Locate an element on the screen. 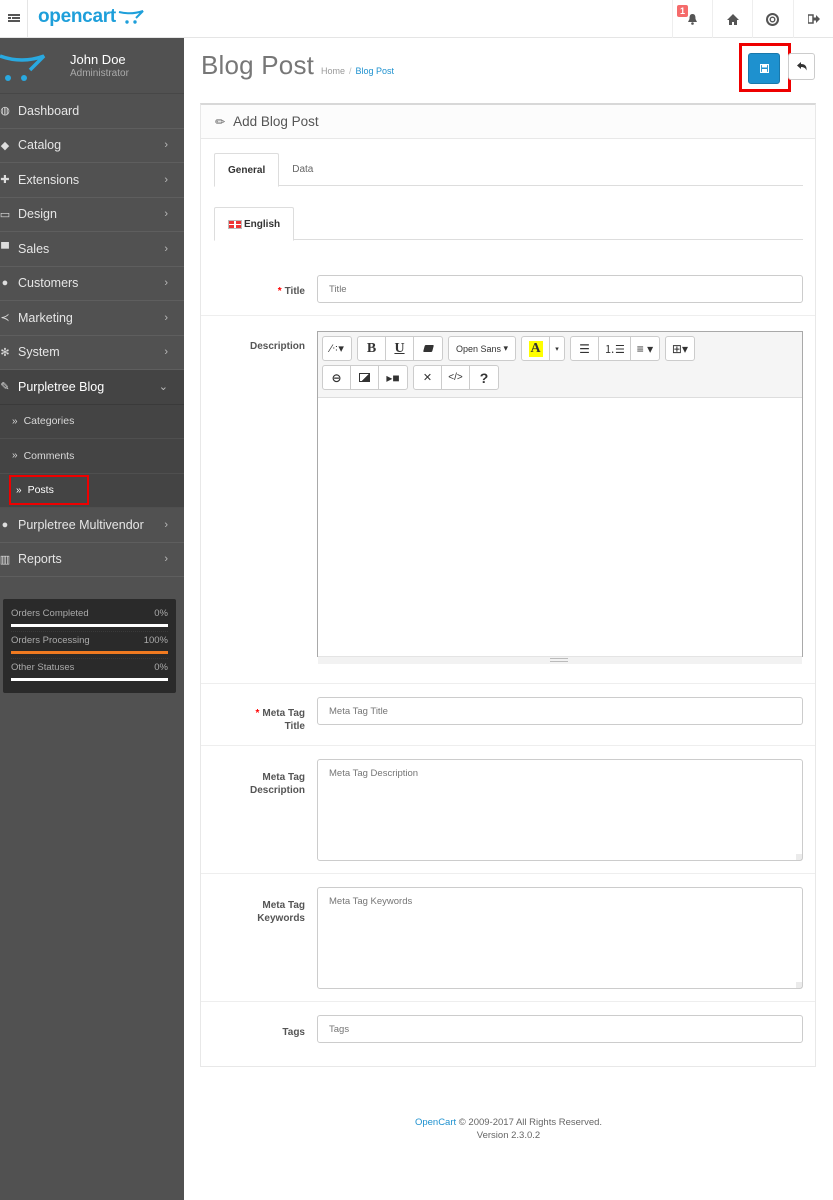 The width and height of the screenshot is (833, 1200). underline-button: U is located at coordinates (400, 348).